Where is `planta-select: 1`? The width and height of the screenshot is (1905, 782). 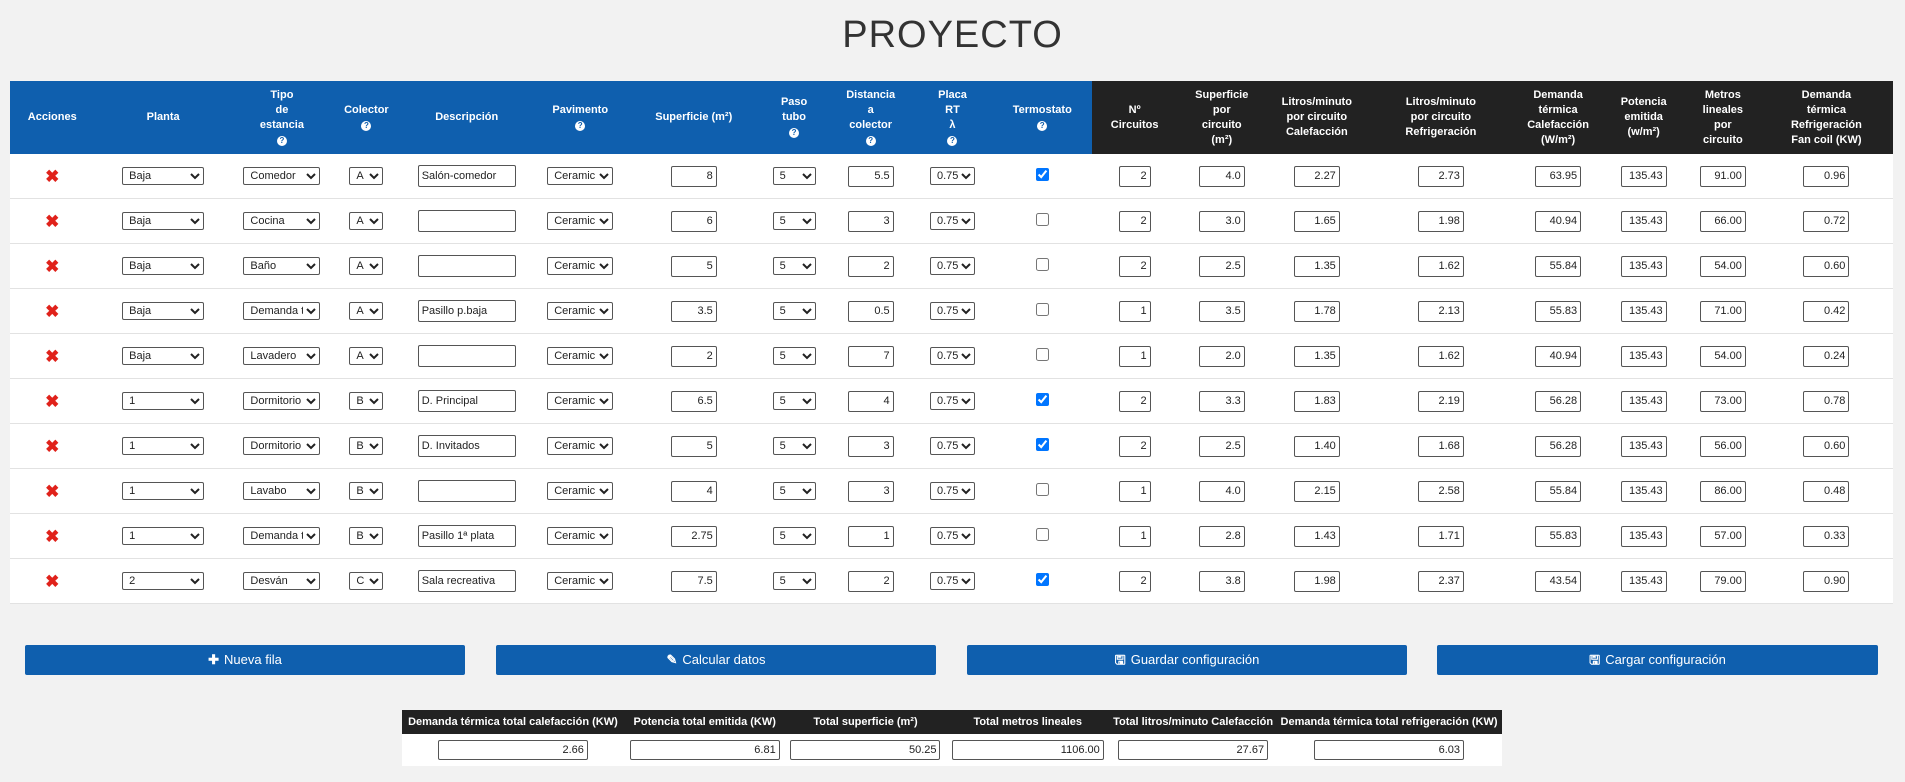 planta-select: 1 is located at coordinates (163, 446).